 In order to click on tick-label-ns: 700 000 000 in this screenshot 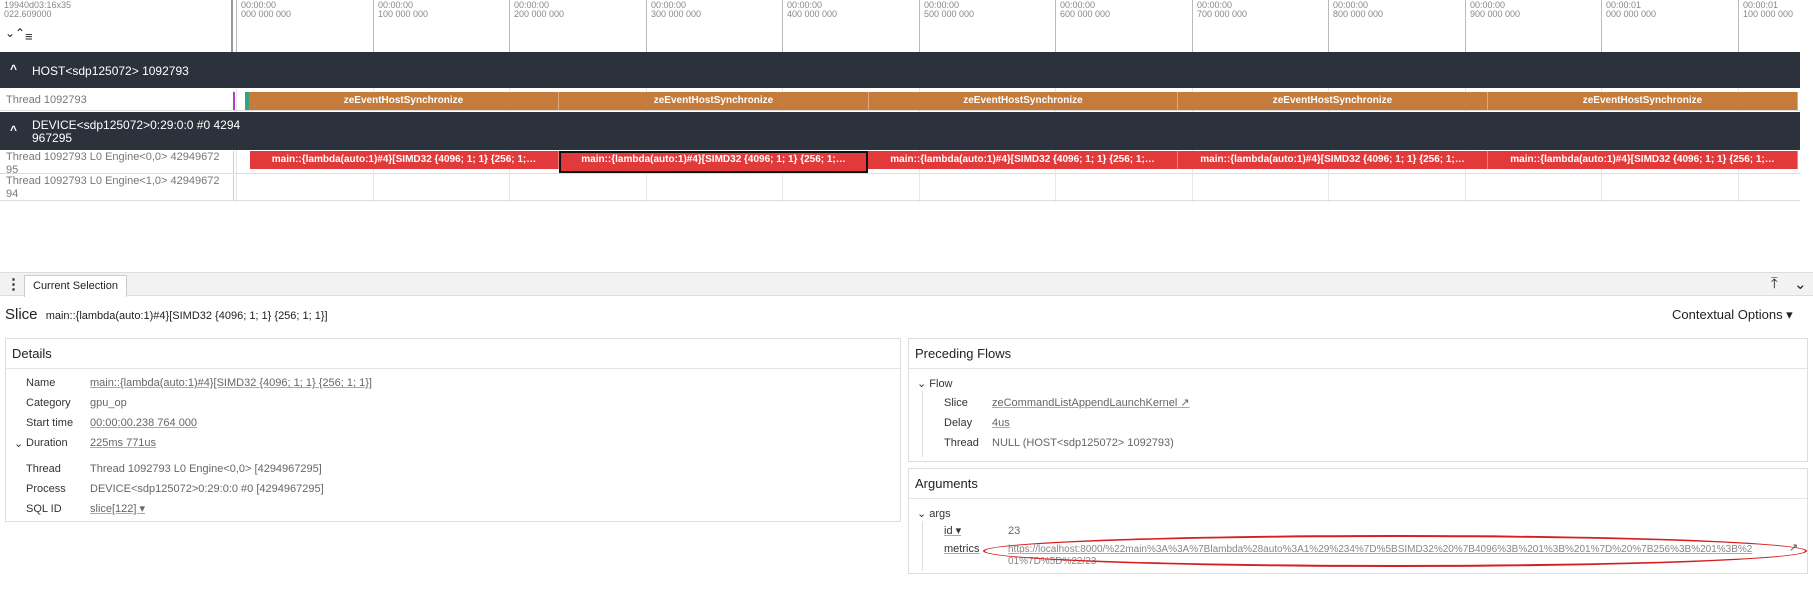, I will do `click(1222, 14)`.